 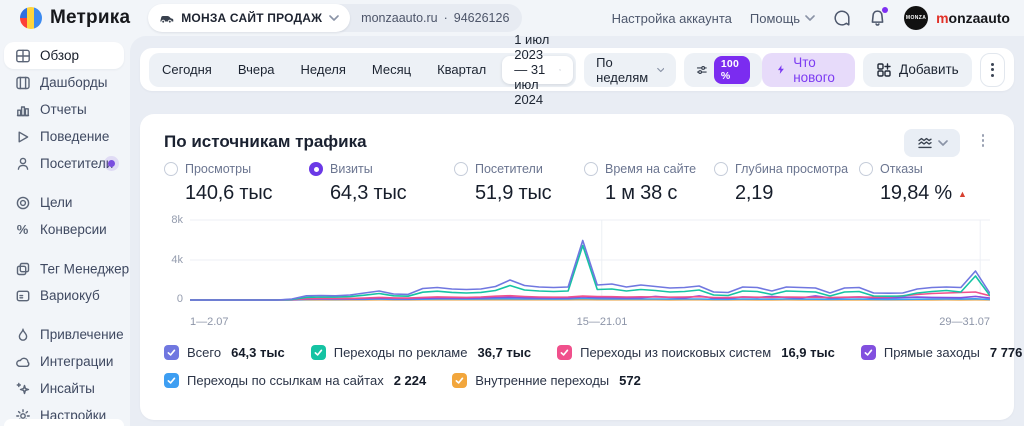 I want to click on legend-item-direct: Прямые заходы 7 776, so click(x=941, y=352).